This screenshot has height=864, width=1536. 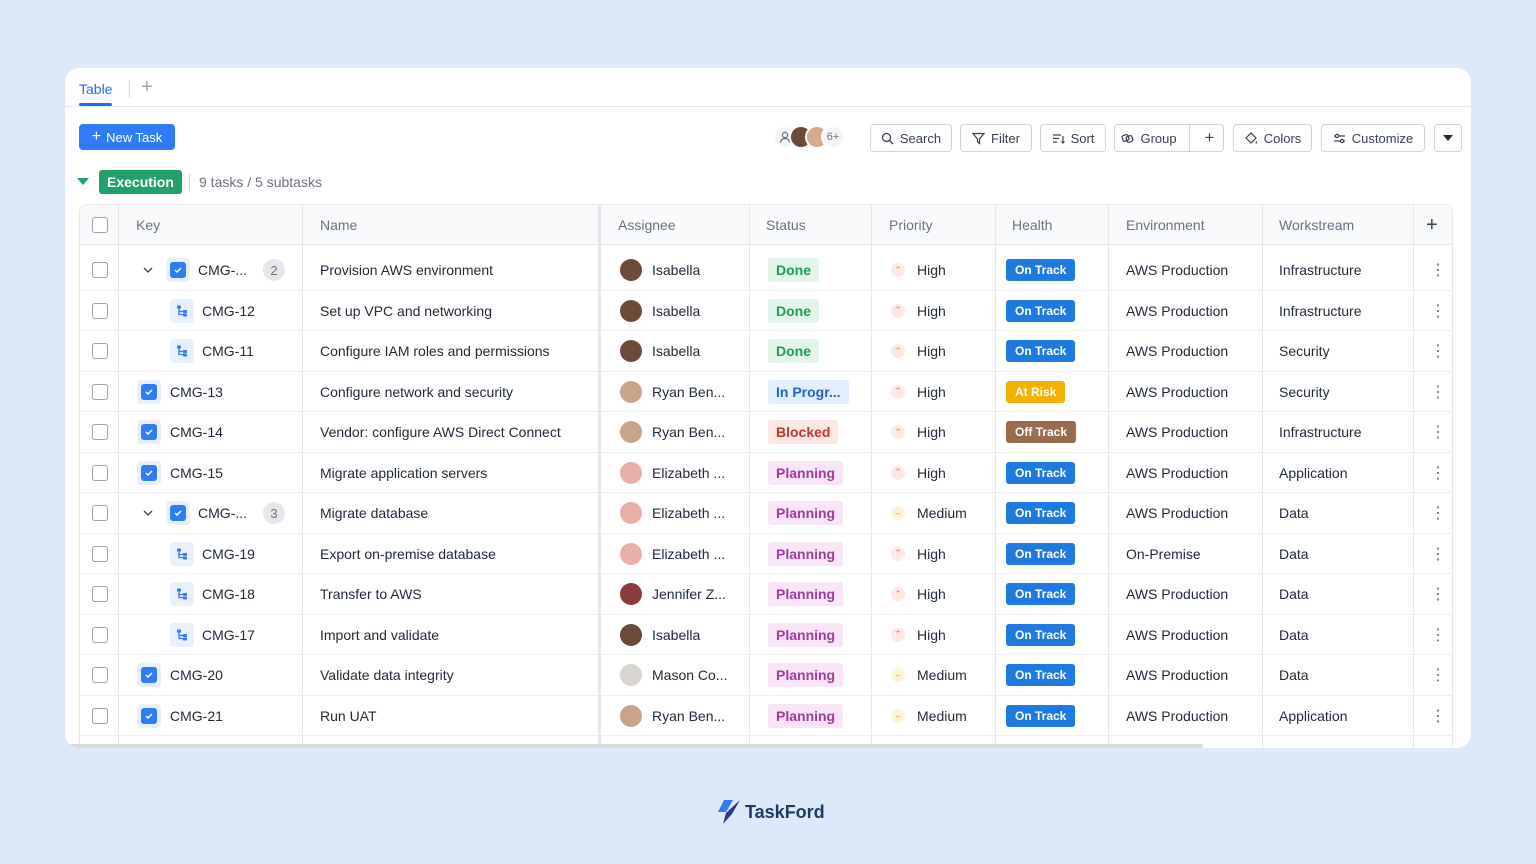 What do you see at coordinates (148, 225) in the screenshot?
I see `column-header-key: Key` at bounding box center [148, 225].